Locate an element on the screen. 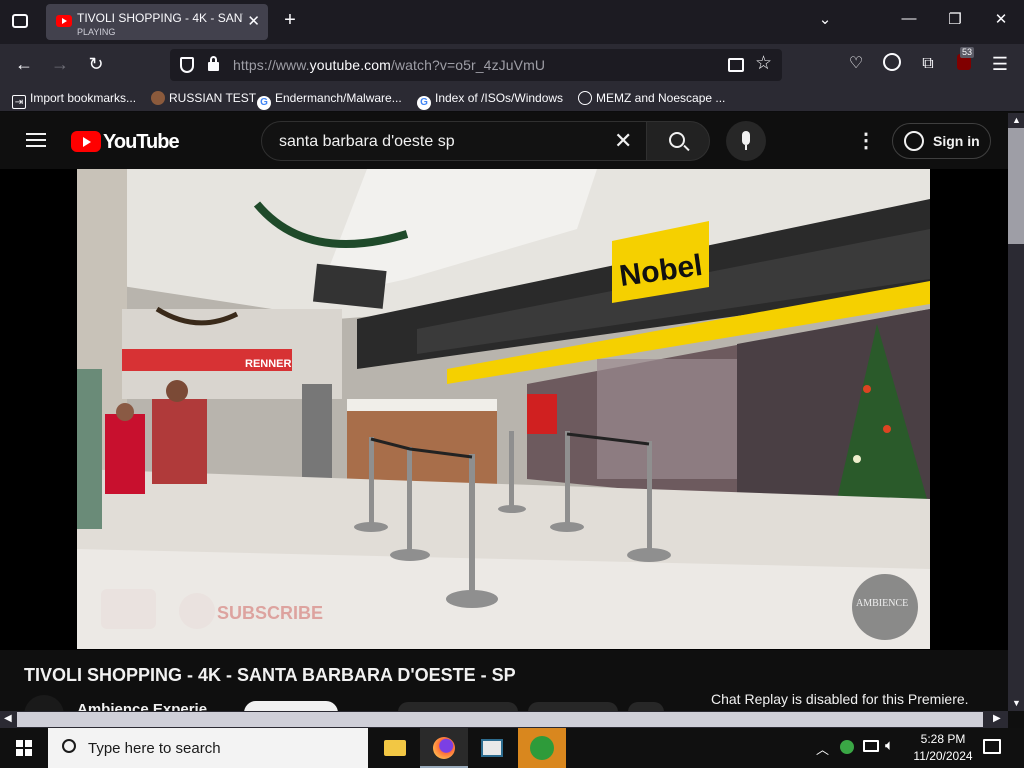 The width and height of the screenshot is (1024, 768). app-window-icon is located at coordinates (492, 748).